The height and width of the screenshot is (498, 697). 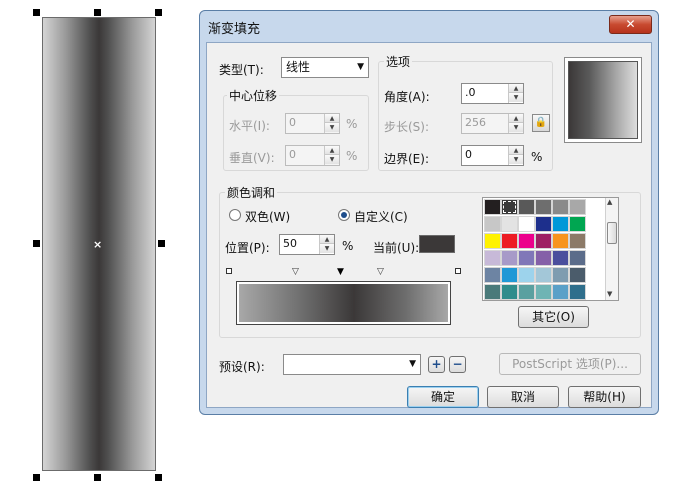 What do you see at coordinates (340, 272) in the screenshot?
I see `selected-color-stop-marker: ▼` at bounding box center [340, 272].